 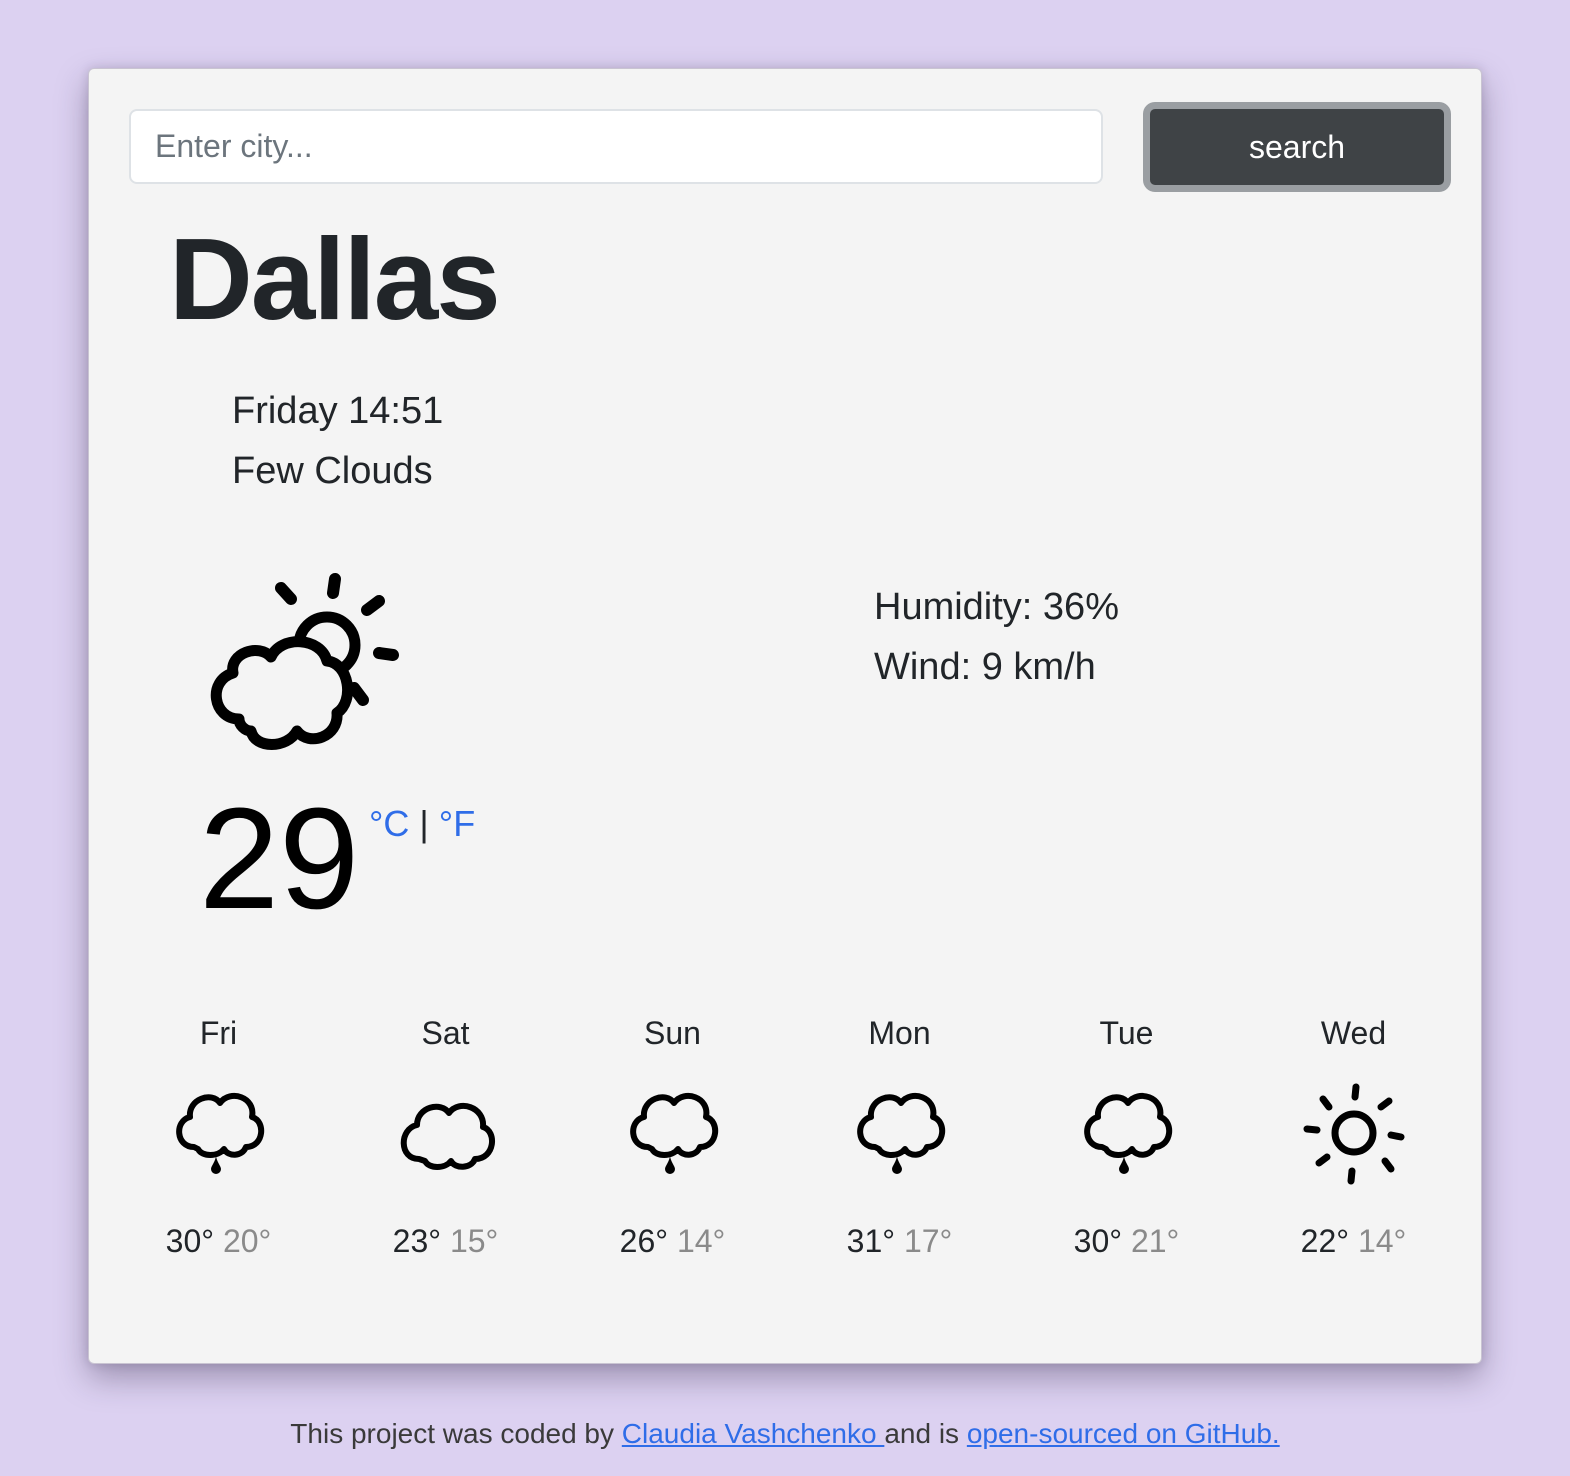 I want to click on unit-toggle: °C | °F, so click(x=422, y=824).